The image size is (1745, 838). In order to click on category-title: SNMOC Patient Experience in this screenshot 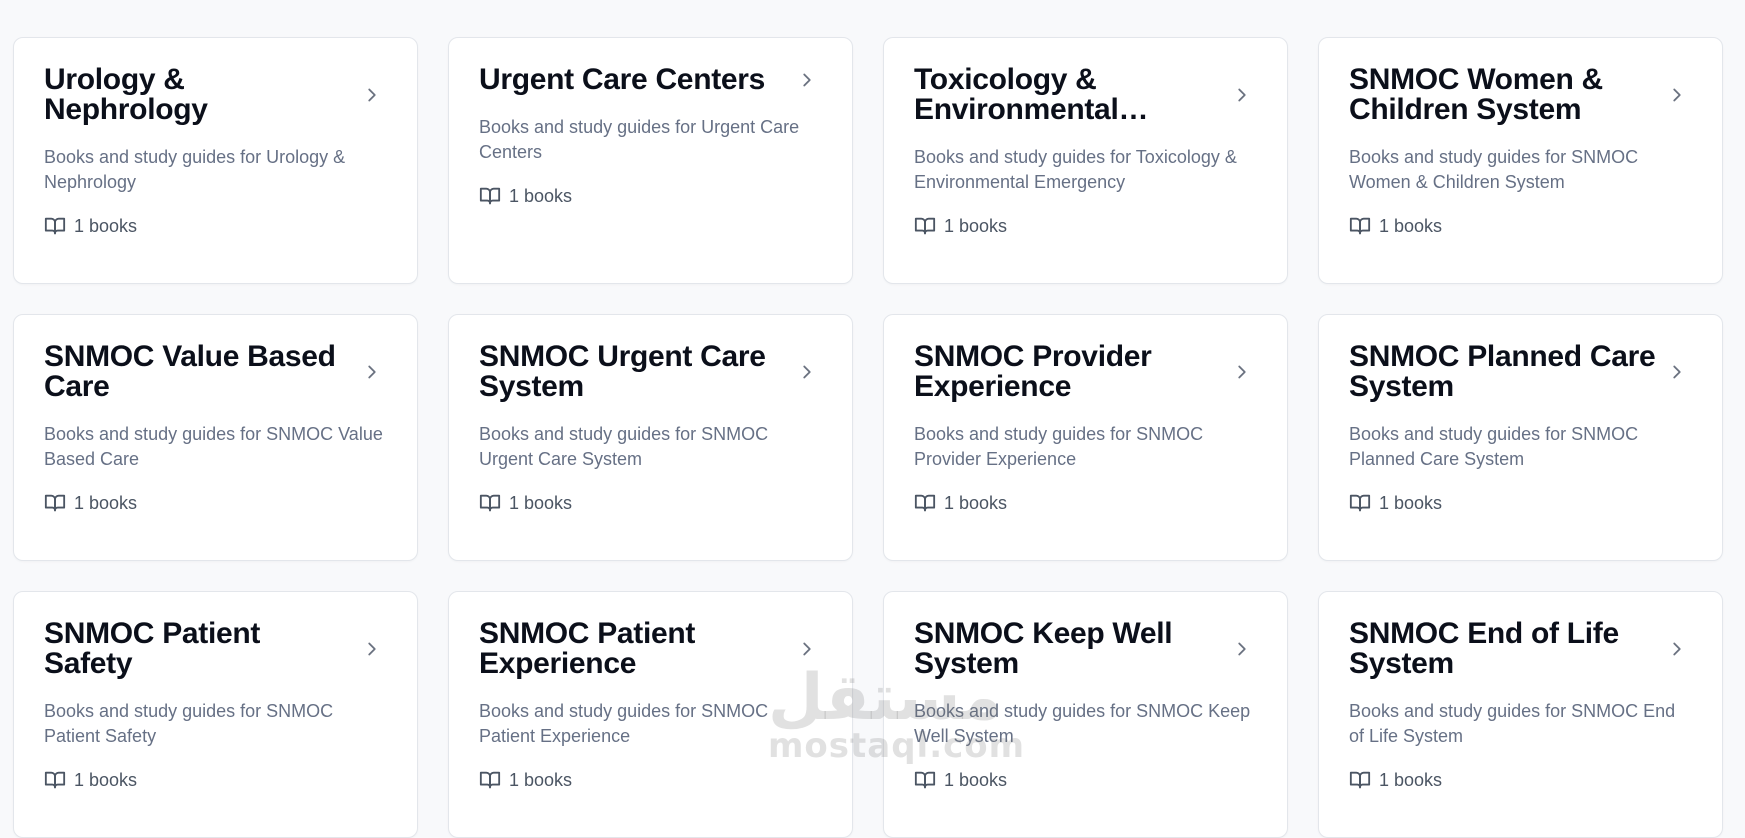, I will do `click(587, 649)`.